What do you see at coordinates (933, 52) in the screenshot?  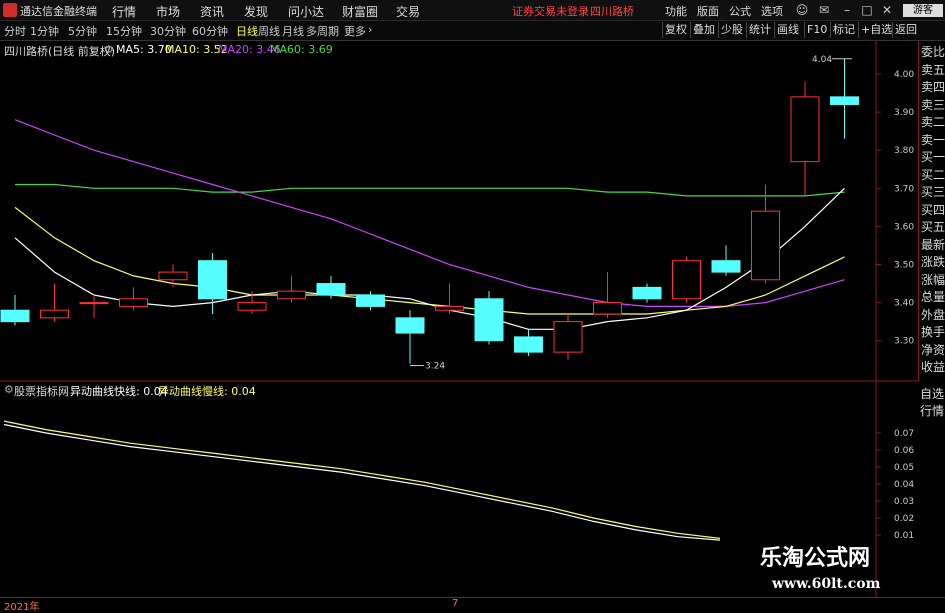 I see `side-panel-item: 委比` at bounding box center [933, 52].